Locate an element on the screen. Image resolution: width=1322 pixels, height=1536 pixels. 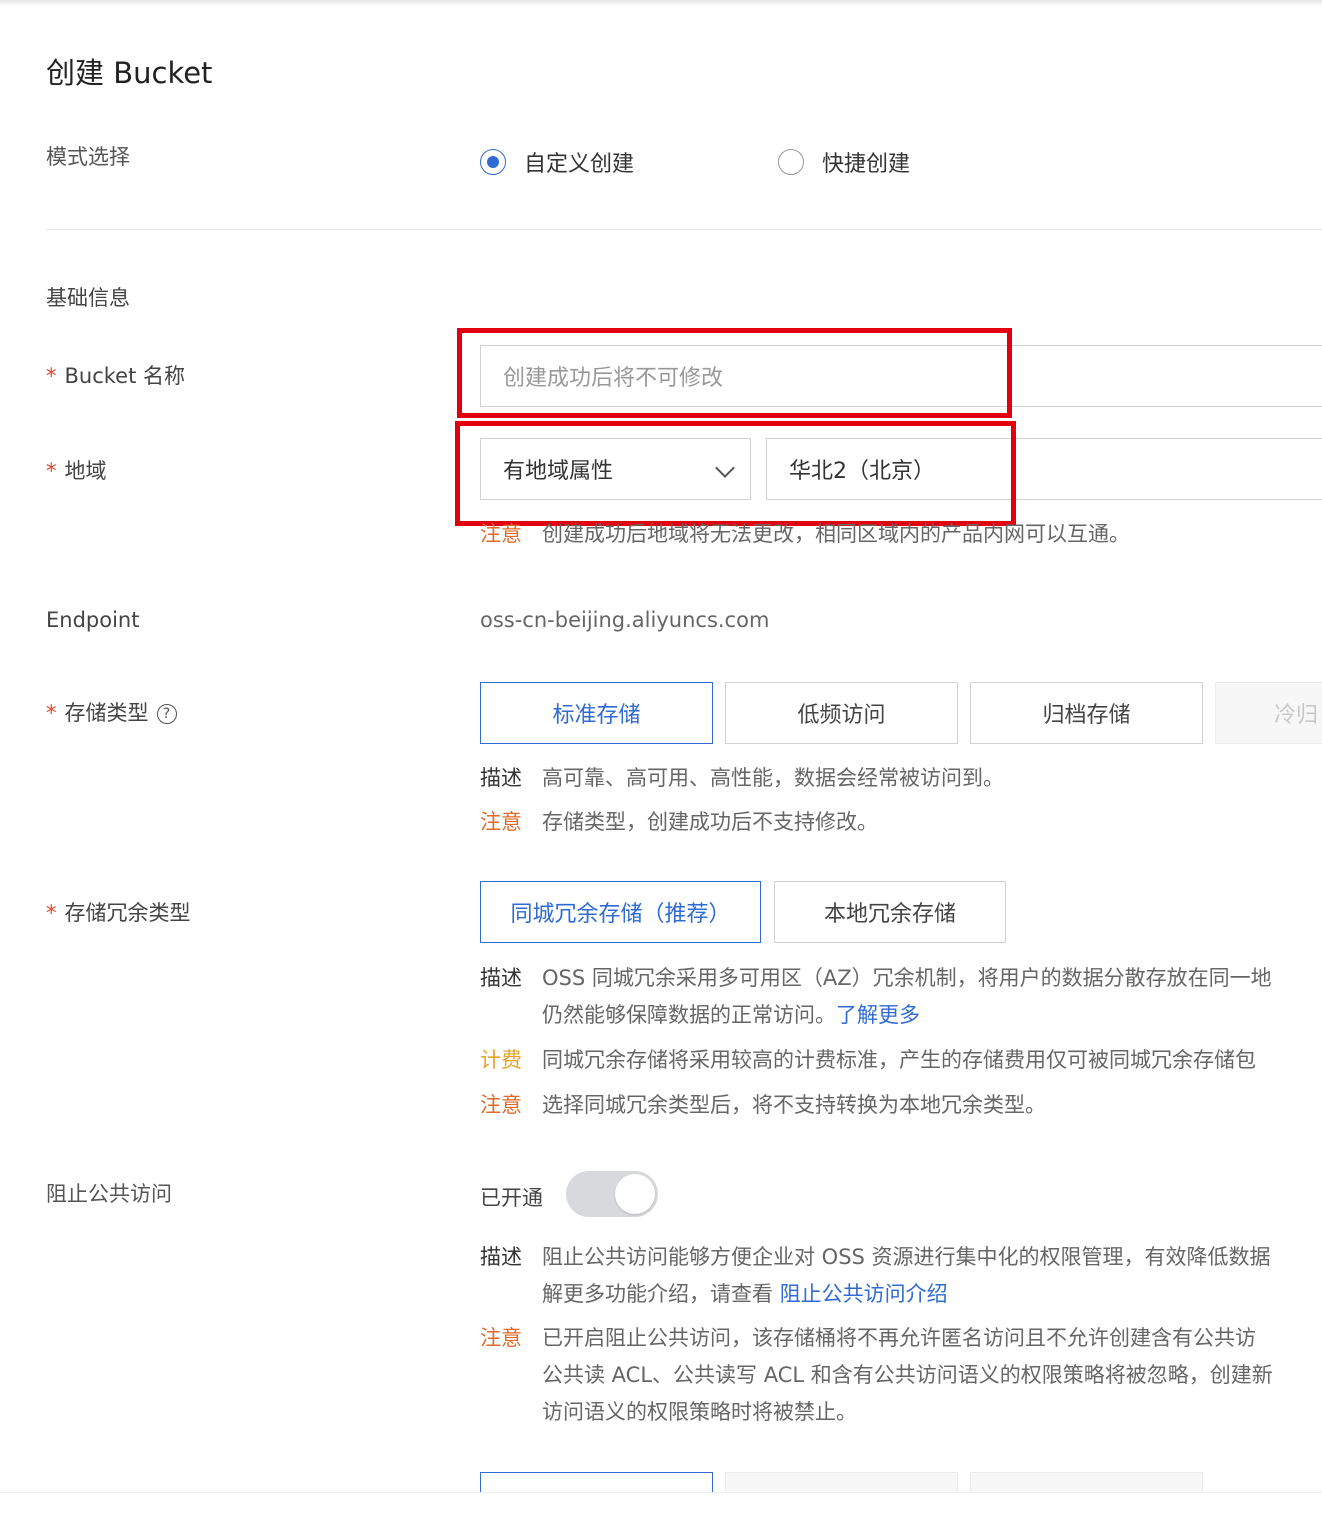
radio-custom-create: 自定义创建 is located at coordinates (557, 162).